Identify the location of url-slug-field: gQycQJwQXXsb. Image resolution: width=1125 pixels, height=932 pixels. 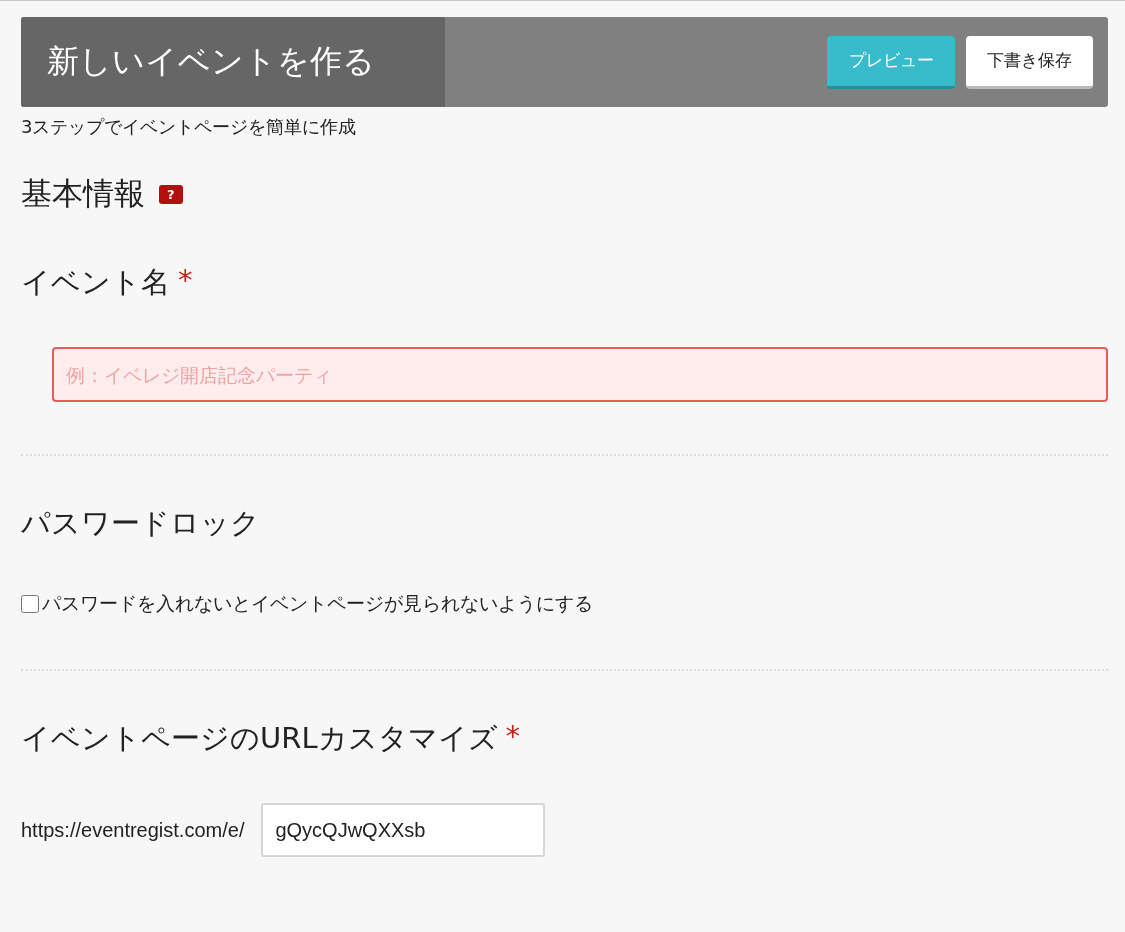
(403, 830).